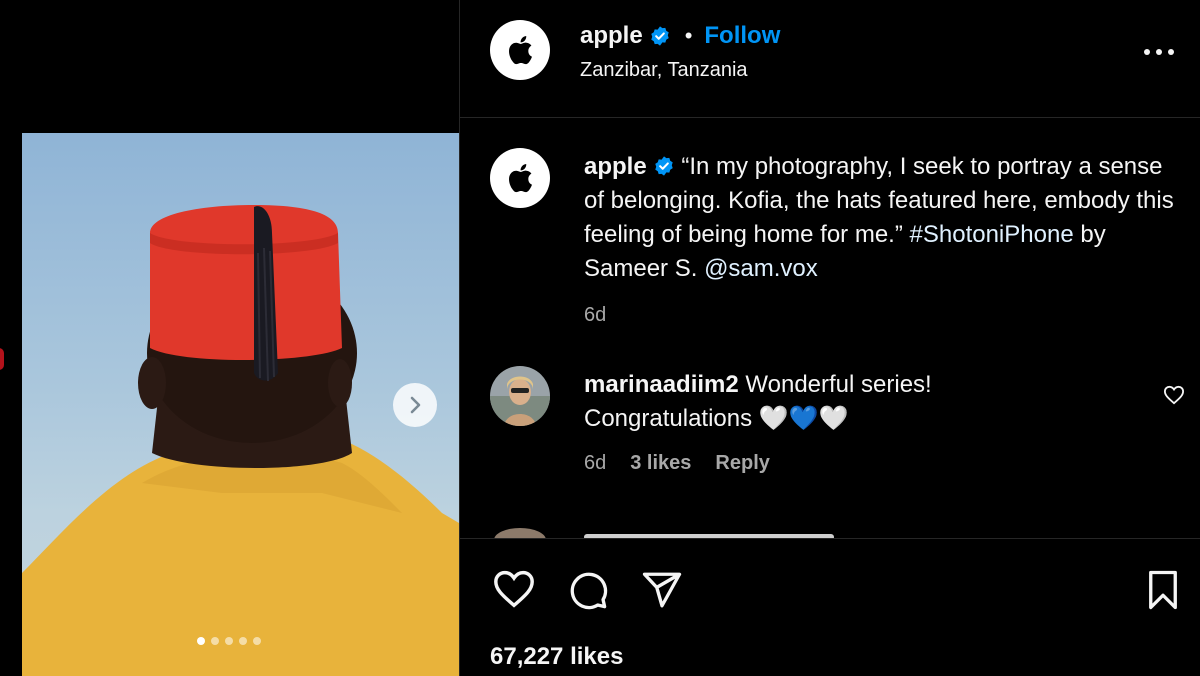 This screenshot has width=1200, height=676. What do you see at coordinates (660, 463) in the screenshot?
I see `comment-likes: 3 likes` at bounding box center [660, 463].